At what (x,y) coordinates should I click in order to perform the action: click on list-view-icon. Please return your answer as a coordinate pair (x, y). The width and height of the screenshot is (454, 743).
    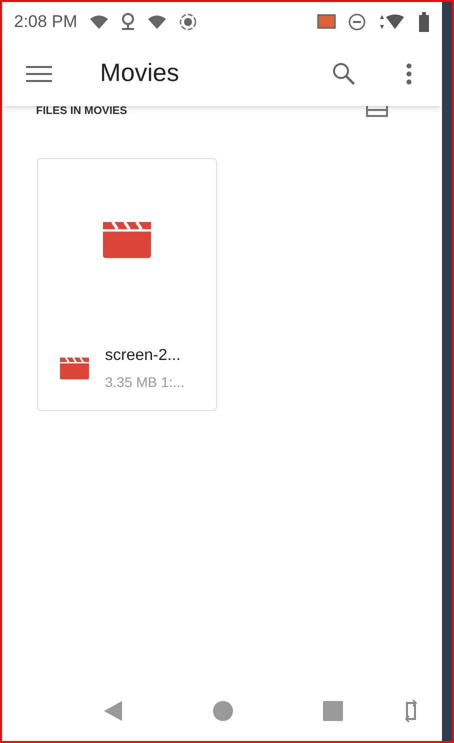
    Looking at the image, I should click on (377, 111).